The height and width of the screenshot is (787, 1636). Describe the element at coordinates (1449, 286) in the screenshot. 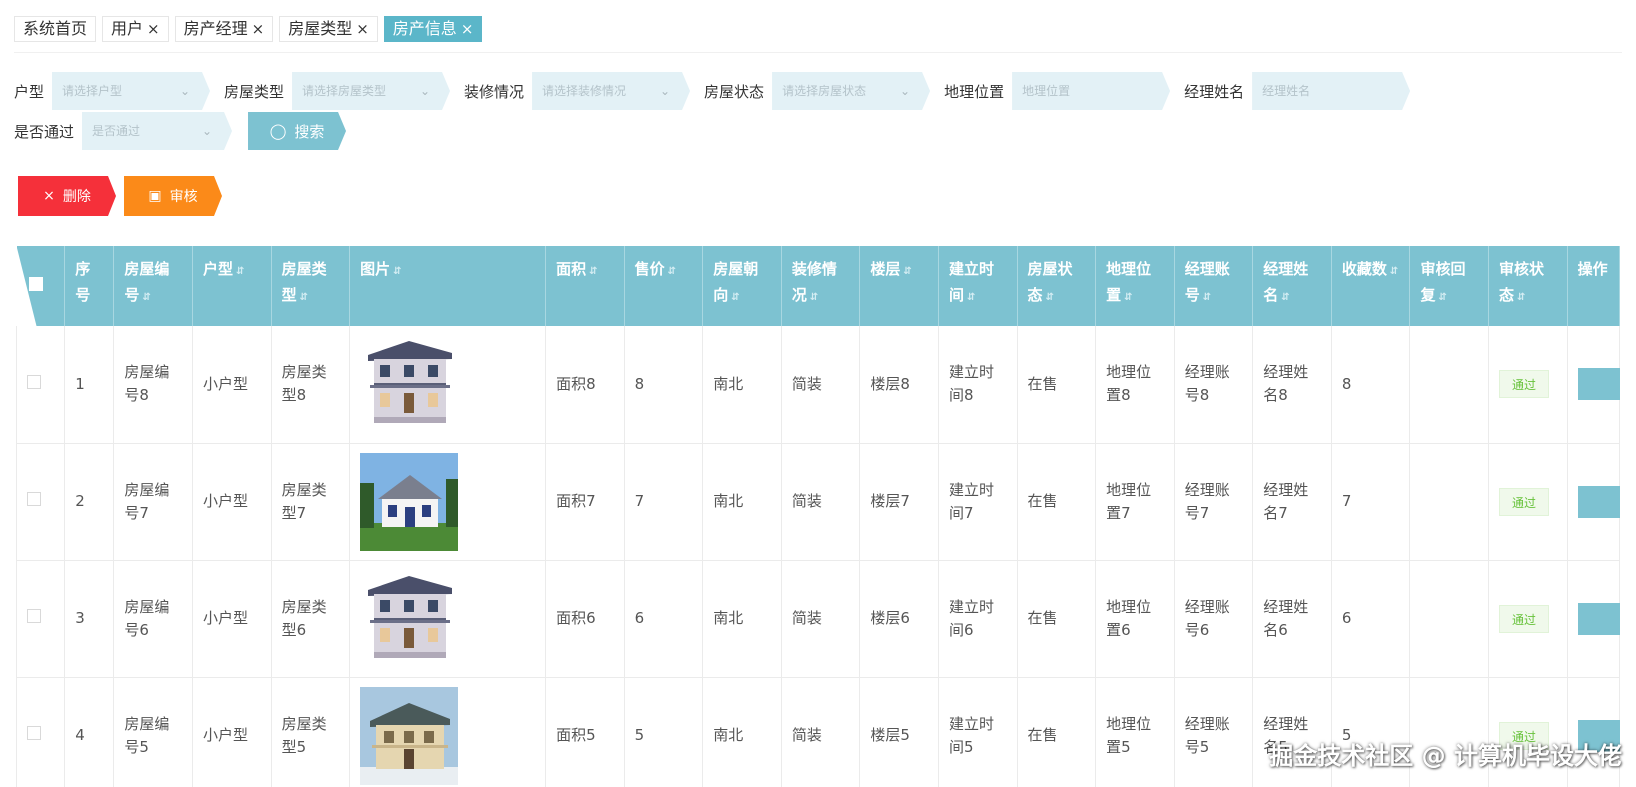

I see `column-header: 审核回复 ⇵` at that location.